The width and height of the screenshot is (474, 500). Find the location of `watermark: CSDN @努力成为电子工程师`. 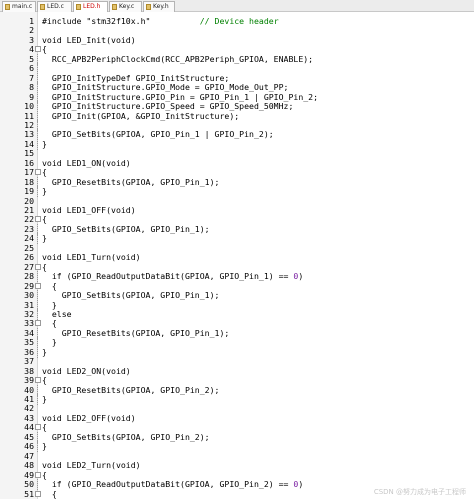

watermark: CSDN @努力成为电子工程师 is located at coordinates (419, 492).